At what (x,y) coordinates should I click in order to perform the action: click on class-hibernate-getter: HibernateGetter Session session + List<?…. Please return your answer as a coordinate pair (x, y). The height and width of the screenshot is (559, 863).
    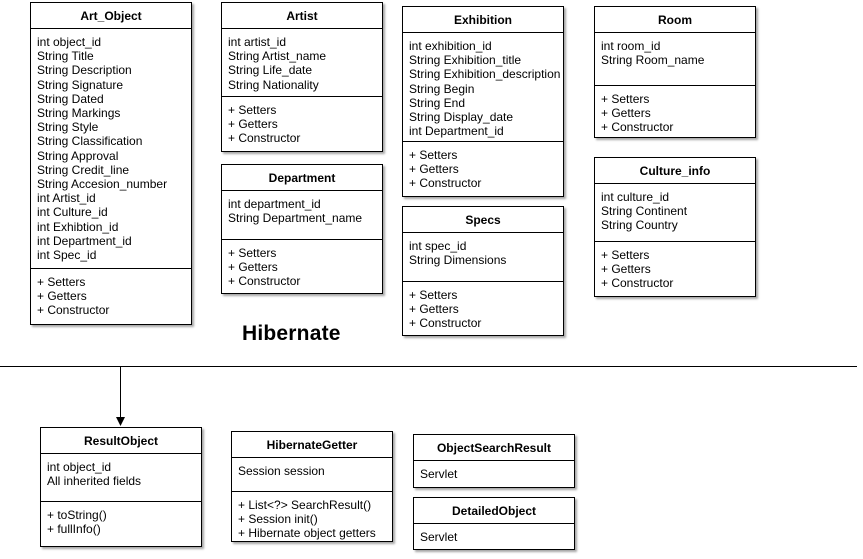
    Looking at the image, I should click on (312, 486).